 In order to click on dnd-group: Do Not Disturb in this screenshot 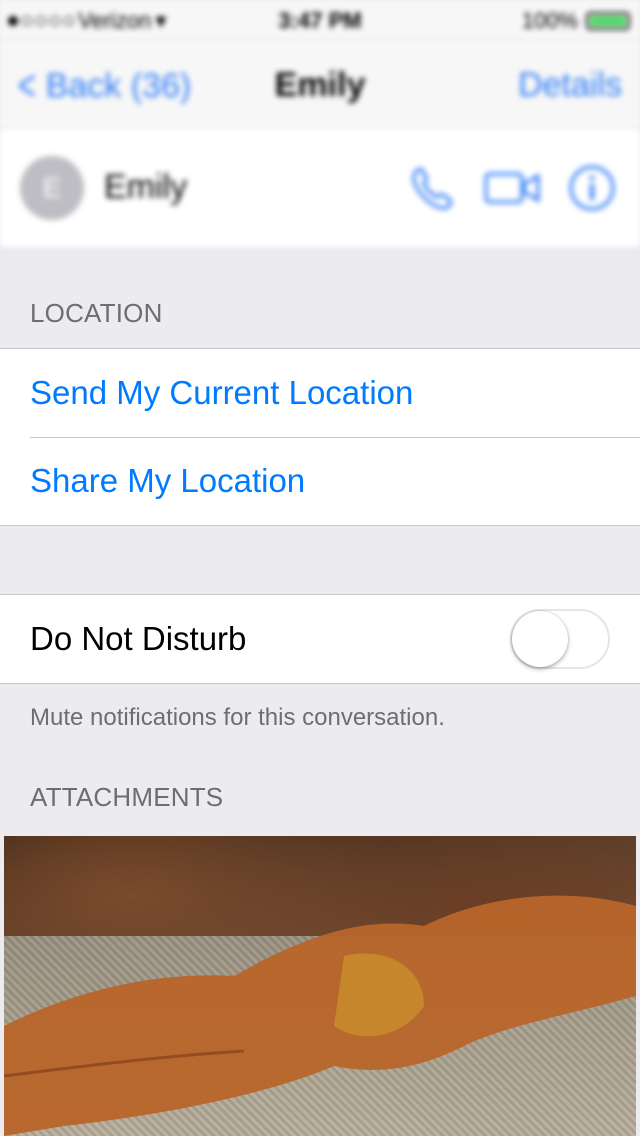, I will do `click(320, 639)`.